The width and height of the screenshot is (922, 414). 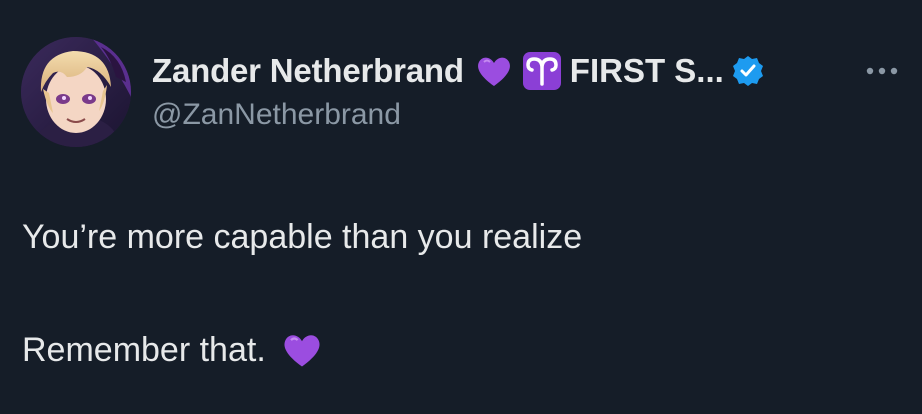 What do you see at coordinates (76, 92) in the screenshot?
I see `avatar` at bounding box center [76, 92].